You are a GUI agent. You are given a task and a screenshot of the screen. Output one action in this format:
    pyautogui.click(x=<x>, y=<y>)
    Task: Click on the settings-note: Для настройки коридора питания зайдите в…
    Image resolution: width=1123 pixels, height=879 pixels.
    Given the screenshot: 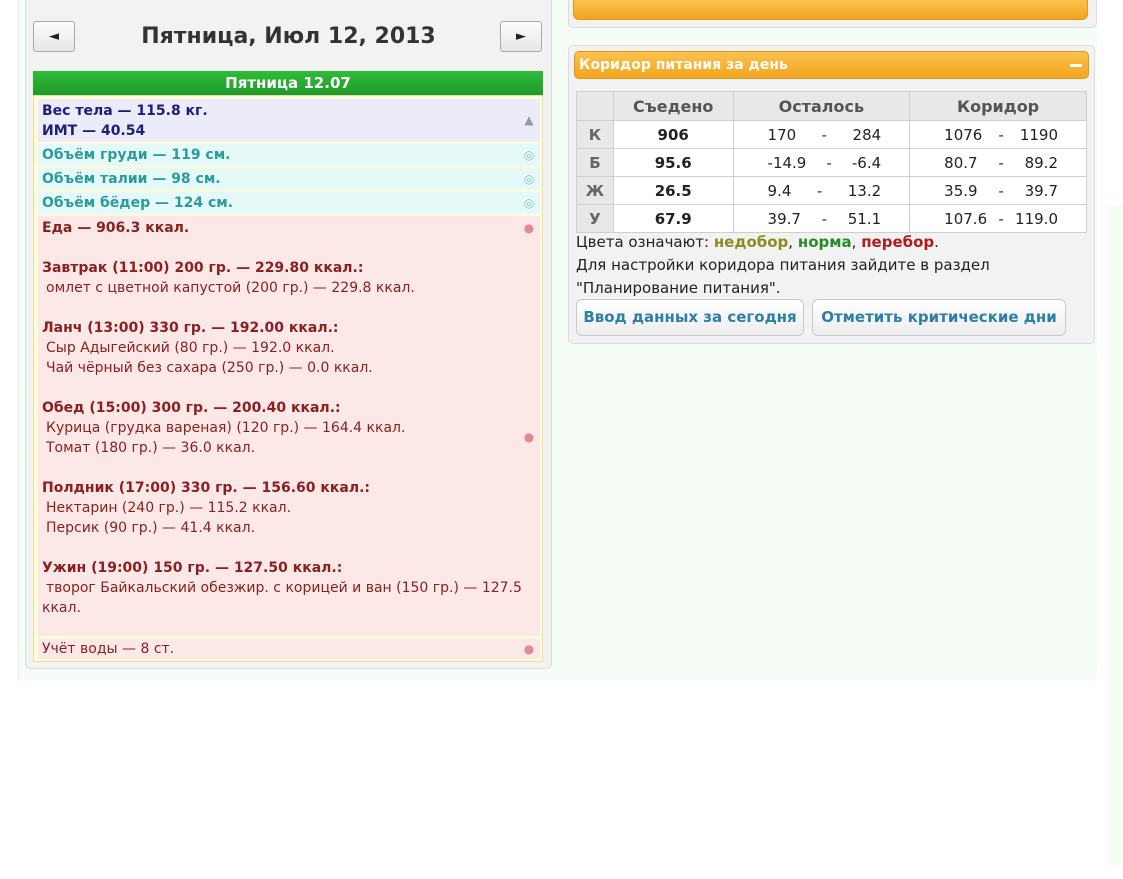 What is the action you would take?
    pyautogui.click(x=783, y=265)
    